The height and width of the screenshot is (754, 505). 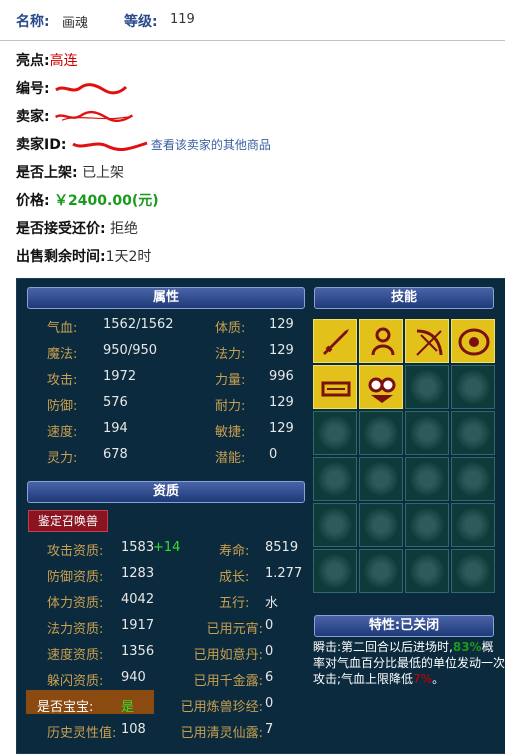 What do you see at coordinates (65, 707) in the screenshot?
I see `qual-label: 是否宝宝:` at bounding box center [65, 707].